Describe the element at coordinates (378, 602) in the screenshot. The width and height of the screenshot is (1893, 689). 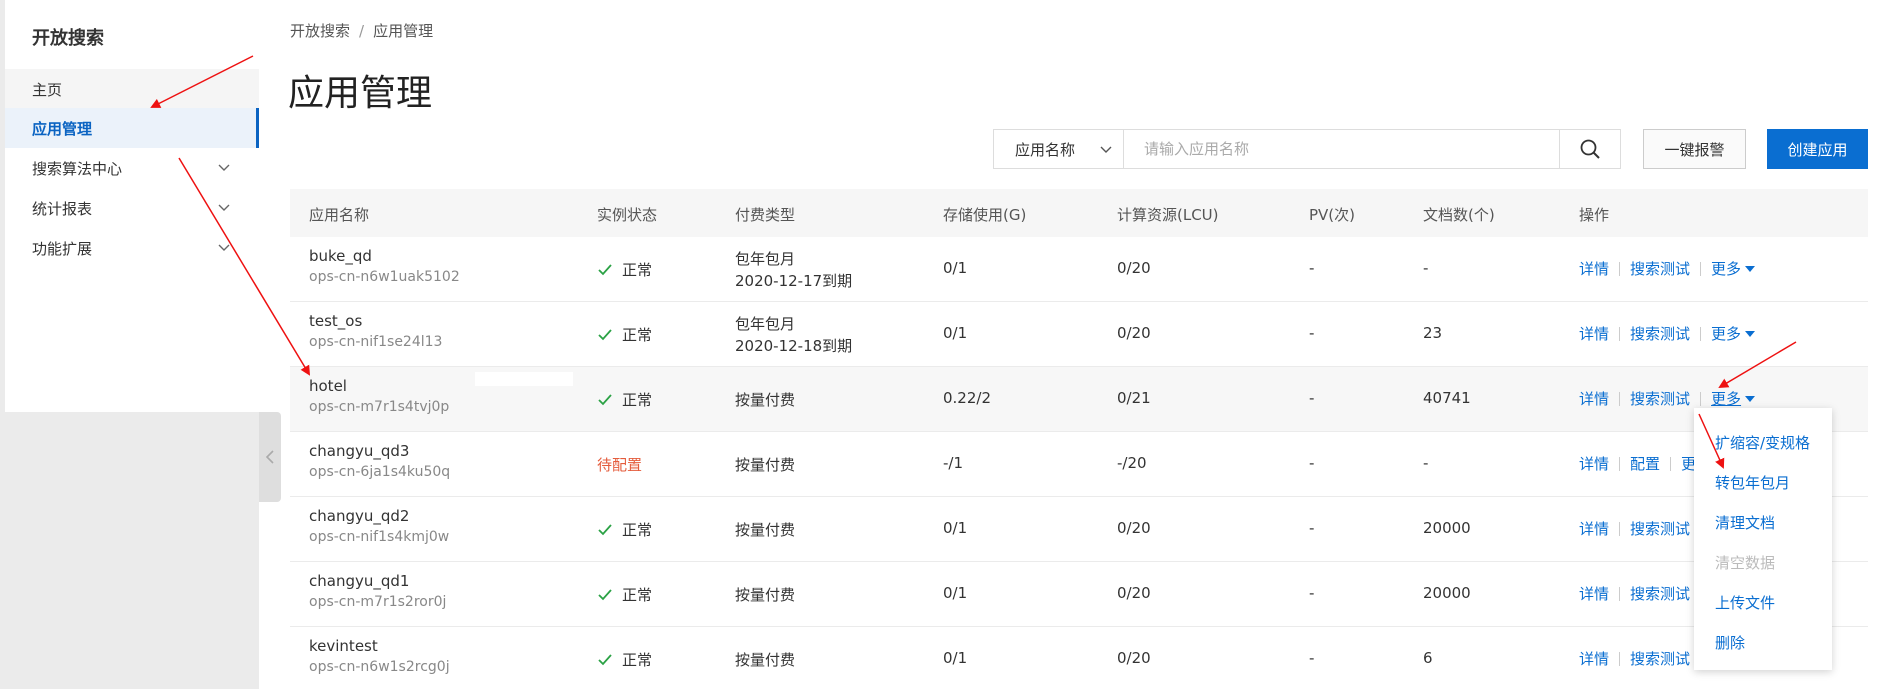
I see `instance-id: ops-cn-m7r1s2ror0j` at that location.